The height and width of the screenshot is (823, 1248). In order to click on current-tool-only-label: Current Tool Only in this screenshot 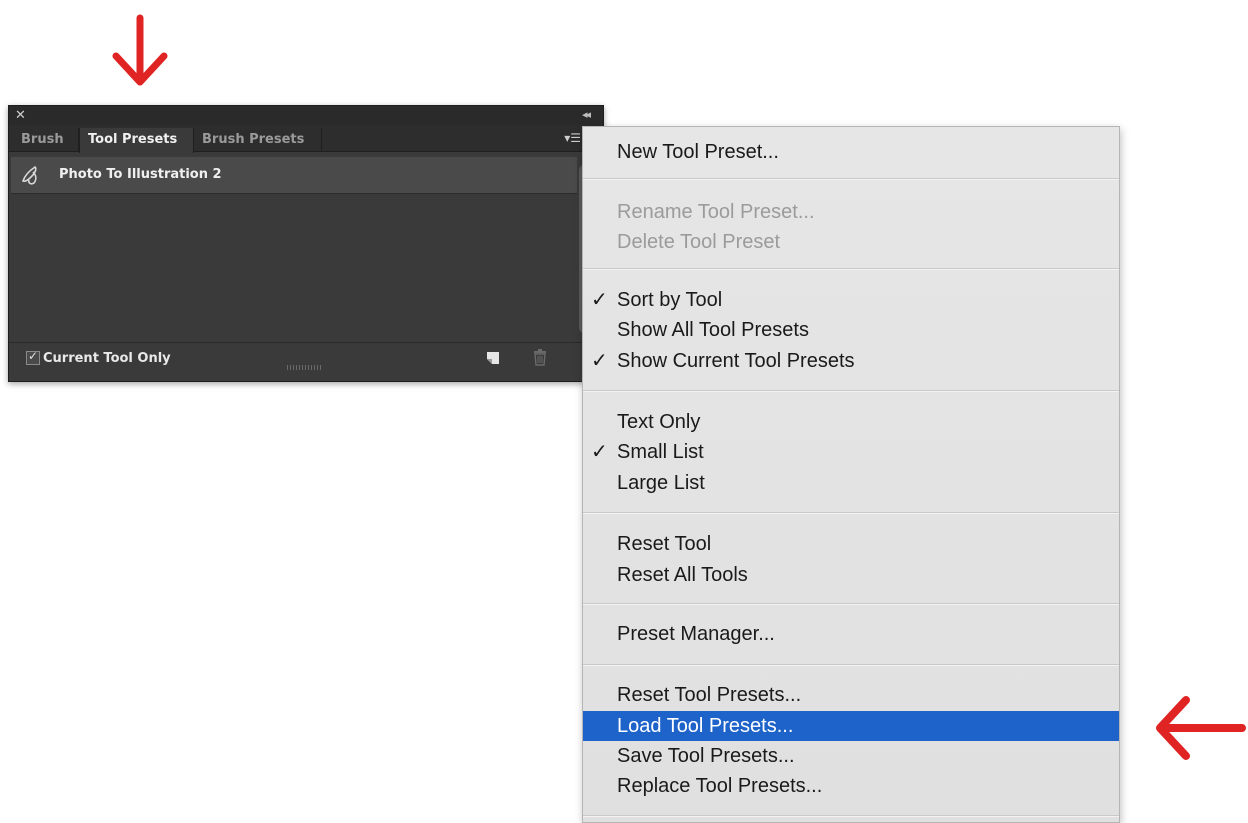, I will do `click(107, 358)`.